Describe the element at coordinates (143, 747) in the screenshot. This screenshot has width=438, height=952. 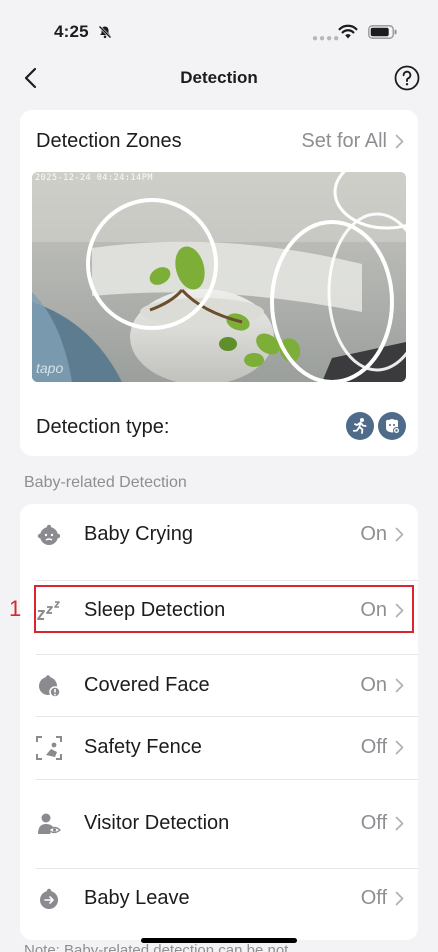
I see `list-item-label: Safety Fence` at that location.